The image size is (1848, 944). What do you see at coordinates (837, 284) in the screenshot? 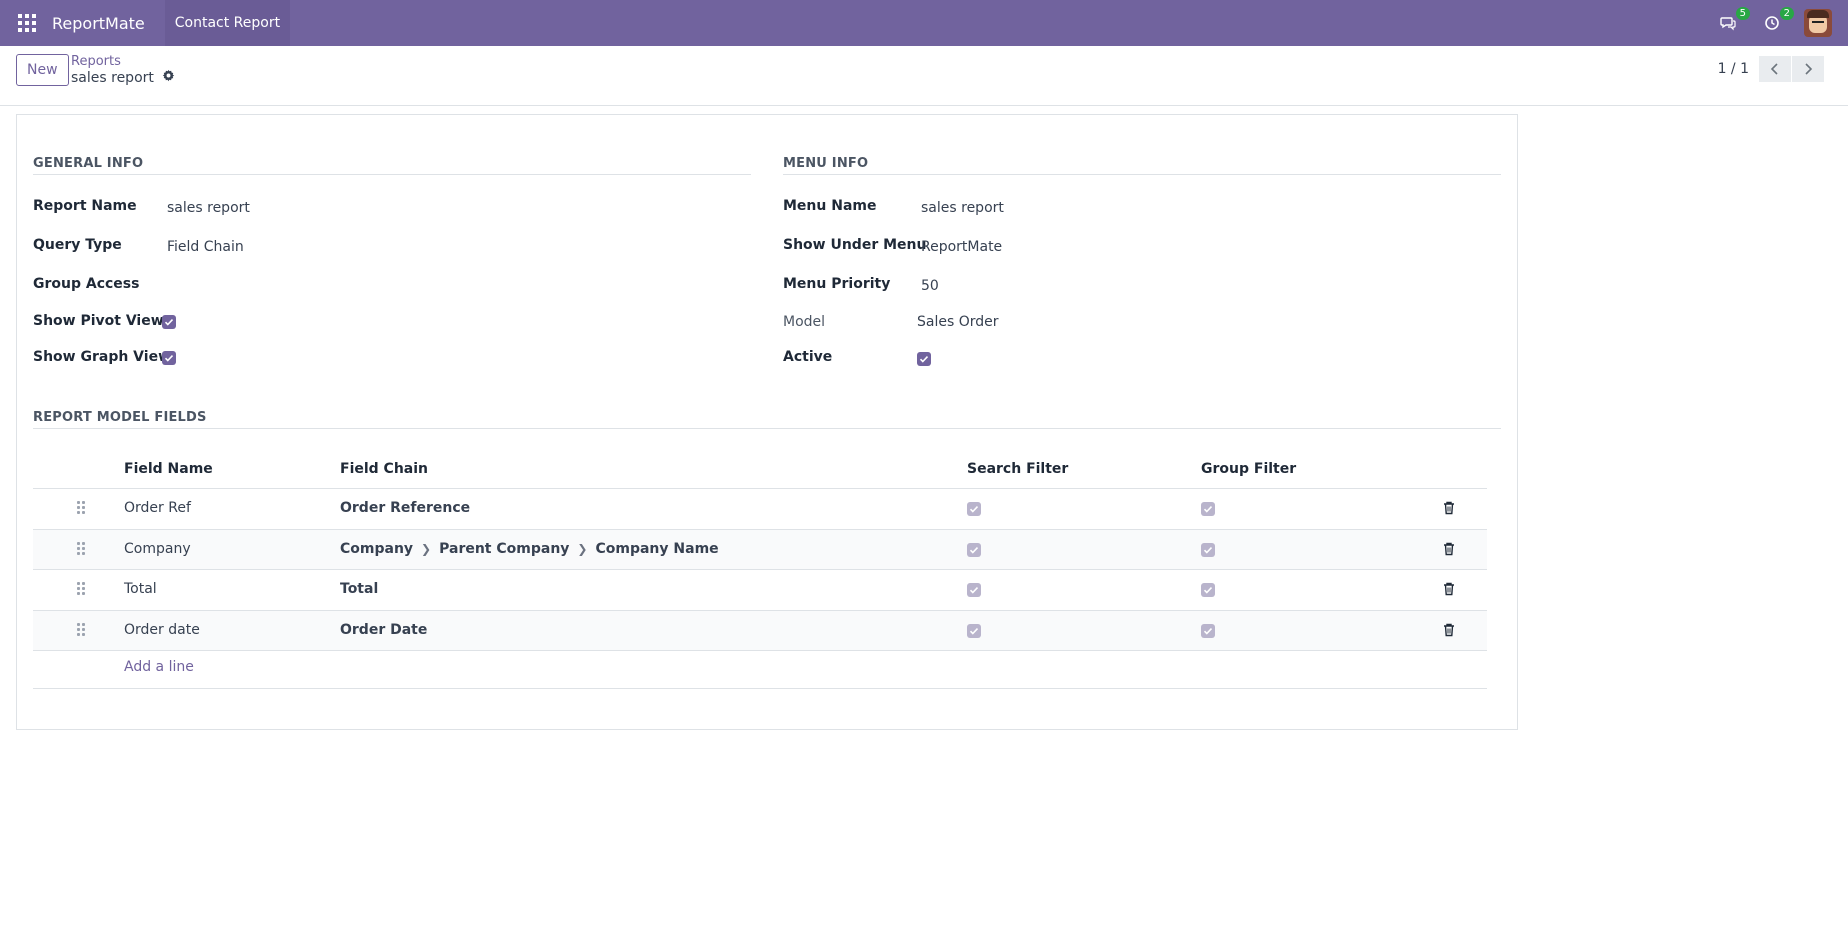
I see `menu-priority-label: Menu Priority` at bounding box center [837, 284].